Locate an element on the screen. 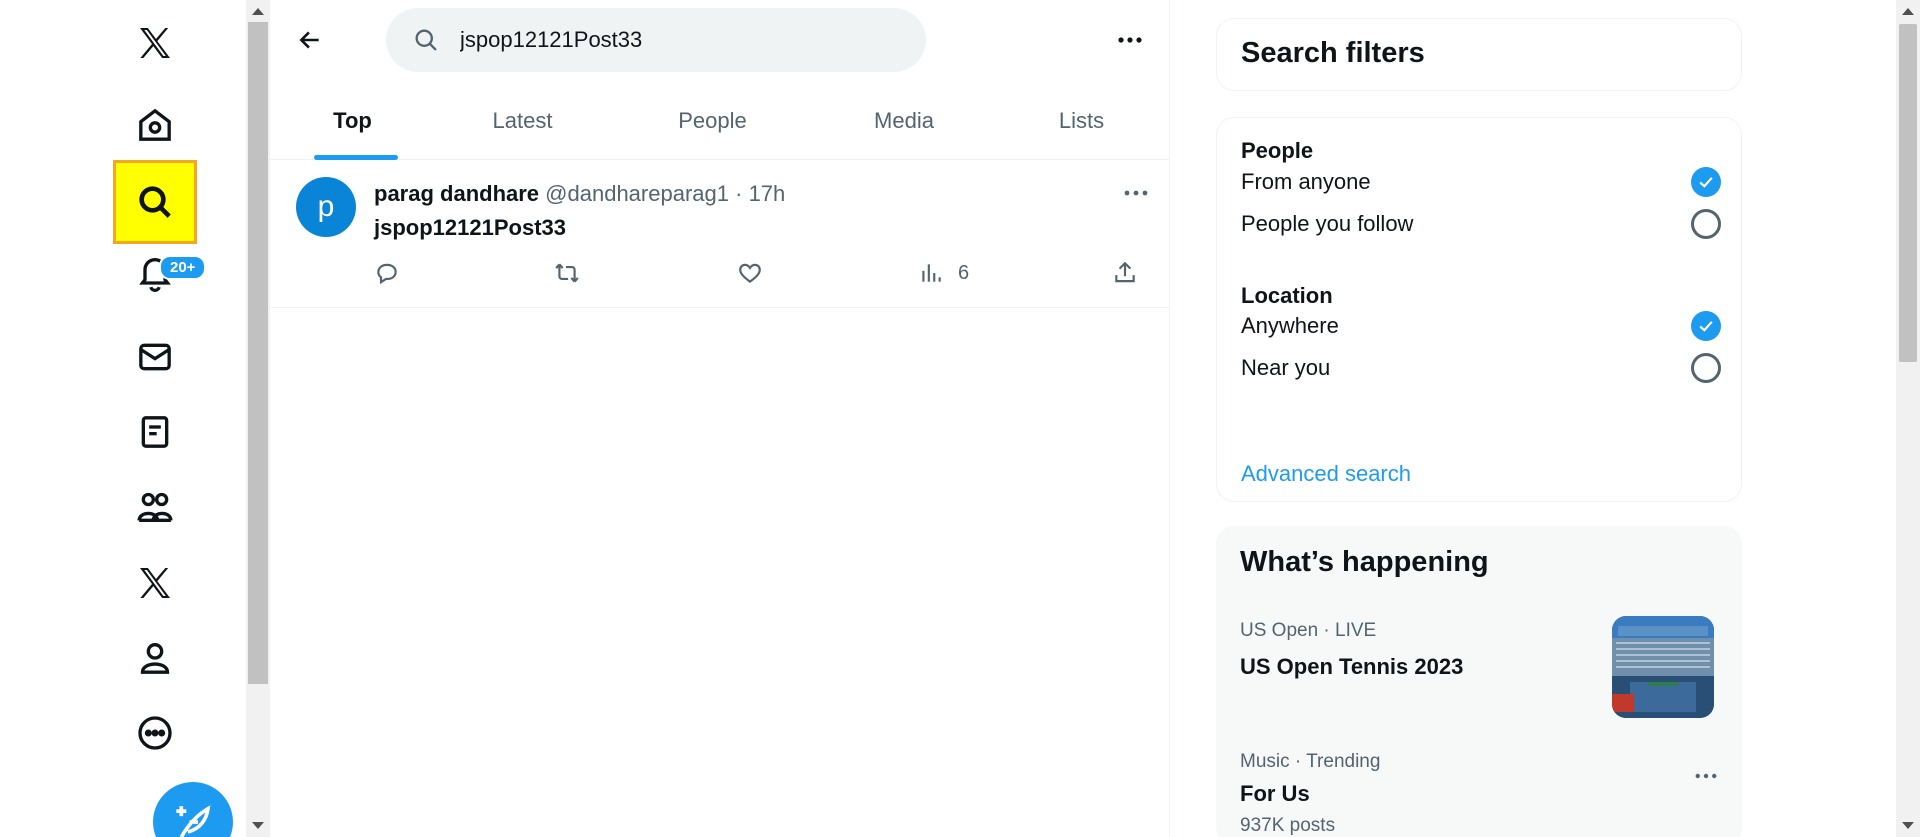 This screenshot has height=837, width=1920. search-filters-header: Search filters is located at coordinates (1479, 54).